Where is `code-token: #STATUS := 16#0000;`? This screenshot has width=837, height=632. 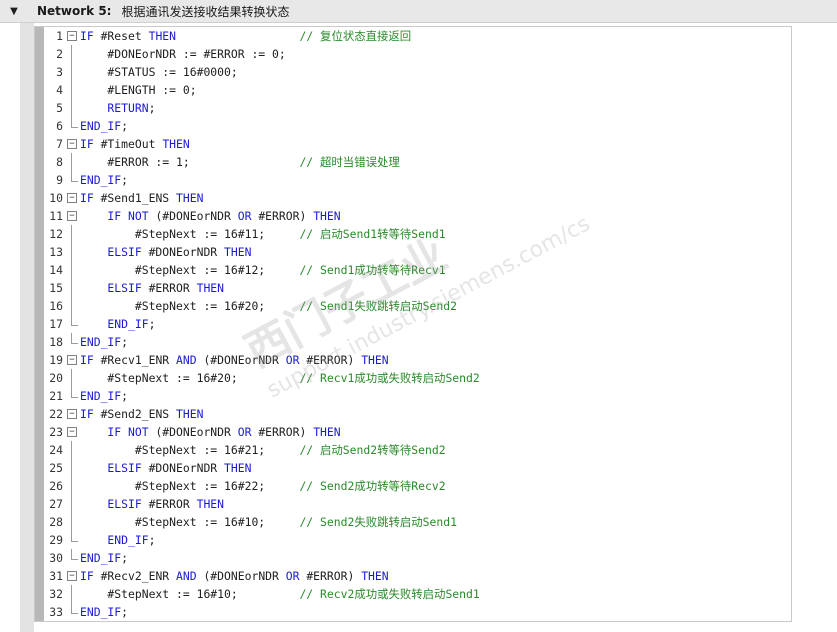 code-token: #STATUS := 16#0000; is located at coordinates (159, 72).